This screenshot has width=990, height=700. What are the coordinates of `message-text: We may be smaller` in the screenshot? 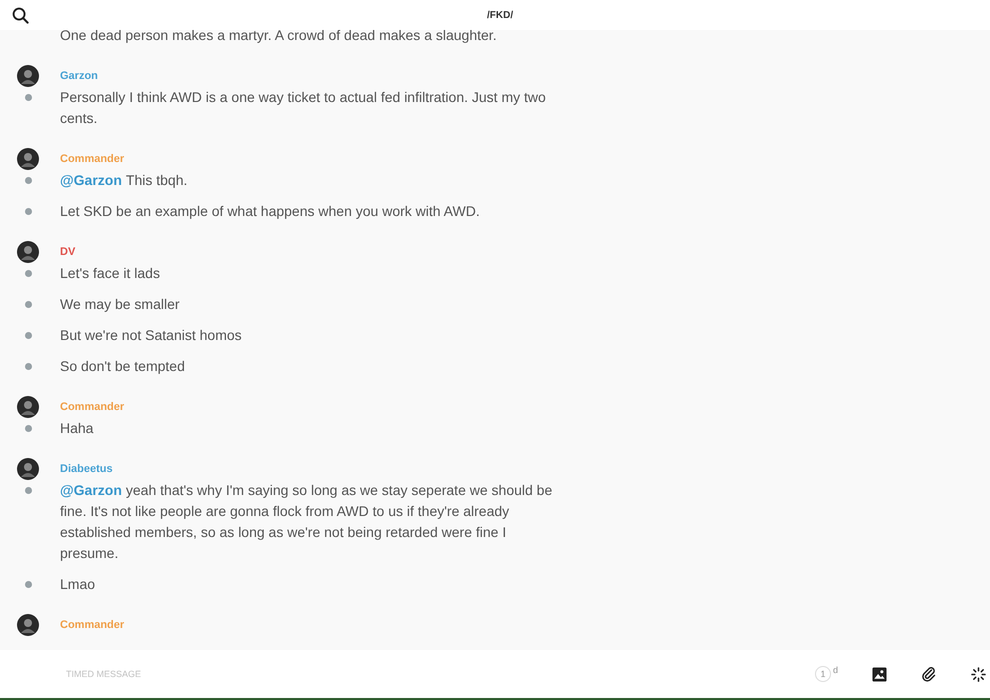 It's located at (120, 304).